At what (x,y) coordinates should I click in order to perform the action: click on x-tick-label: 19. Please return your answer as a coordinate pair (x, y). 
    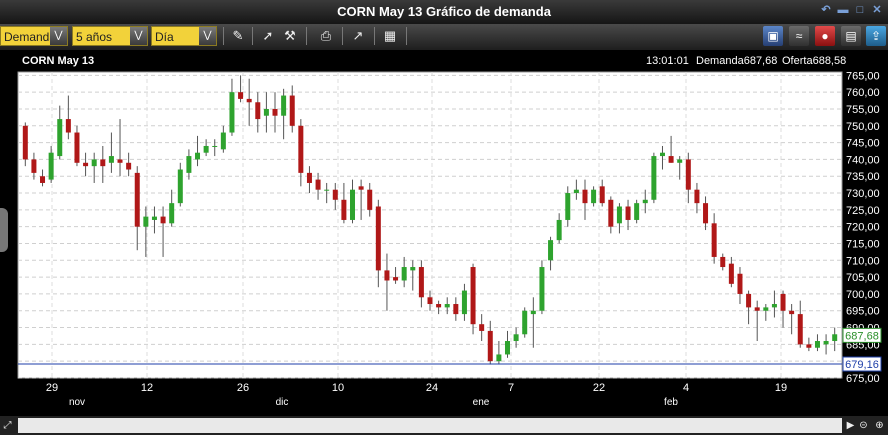
    Looking at the image, I should click on (781, 388).